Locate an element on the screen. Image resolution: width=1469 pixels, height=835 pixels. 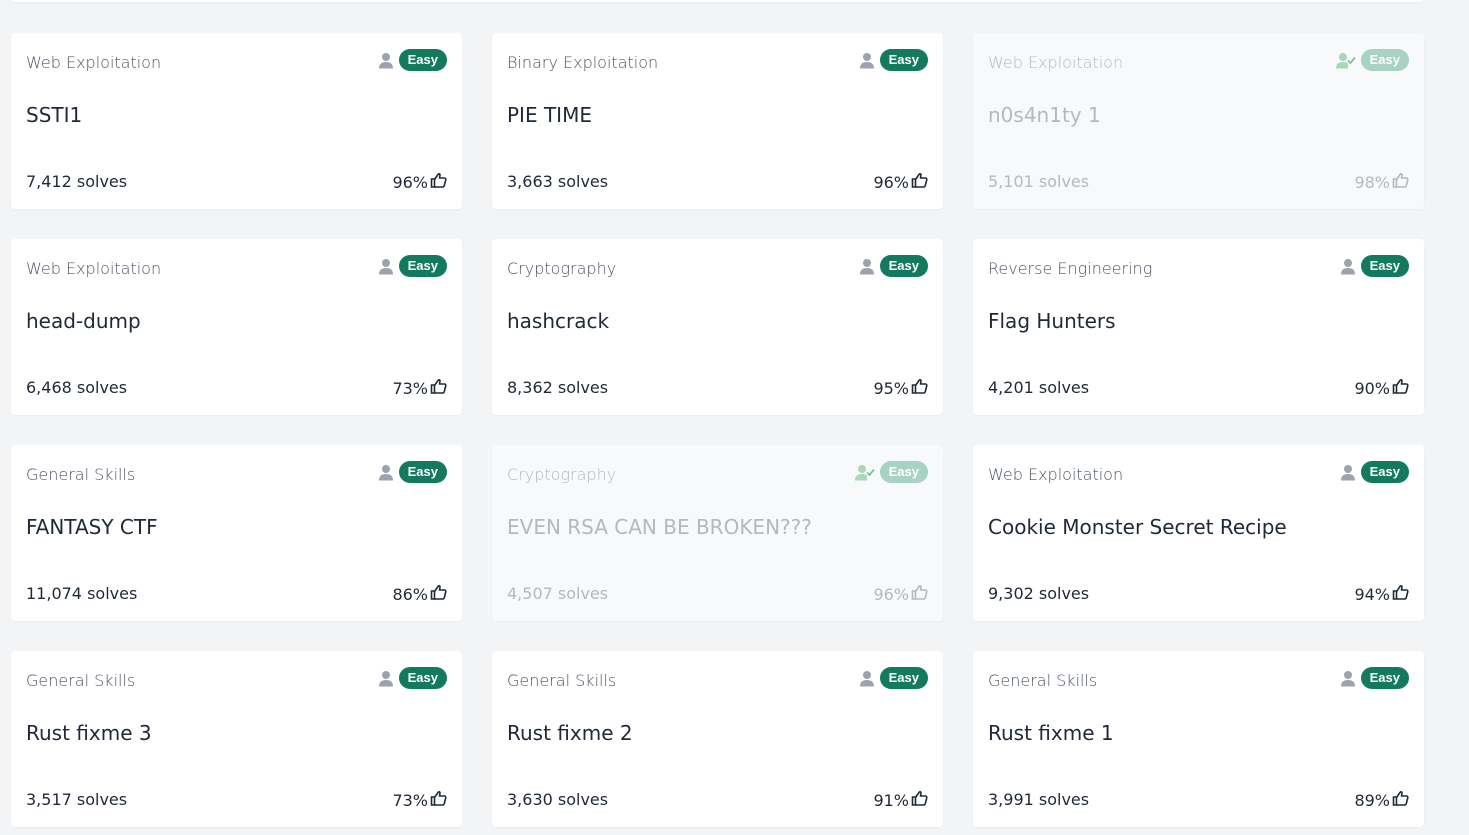
challenge-category: Cryptography is located at coordinates (562, 474).